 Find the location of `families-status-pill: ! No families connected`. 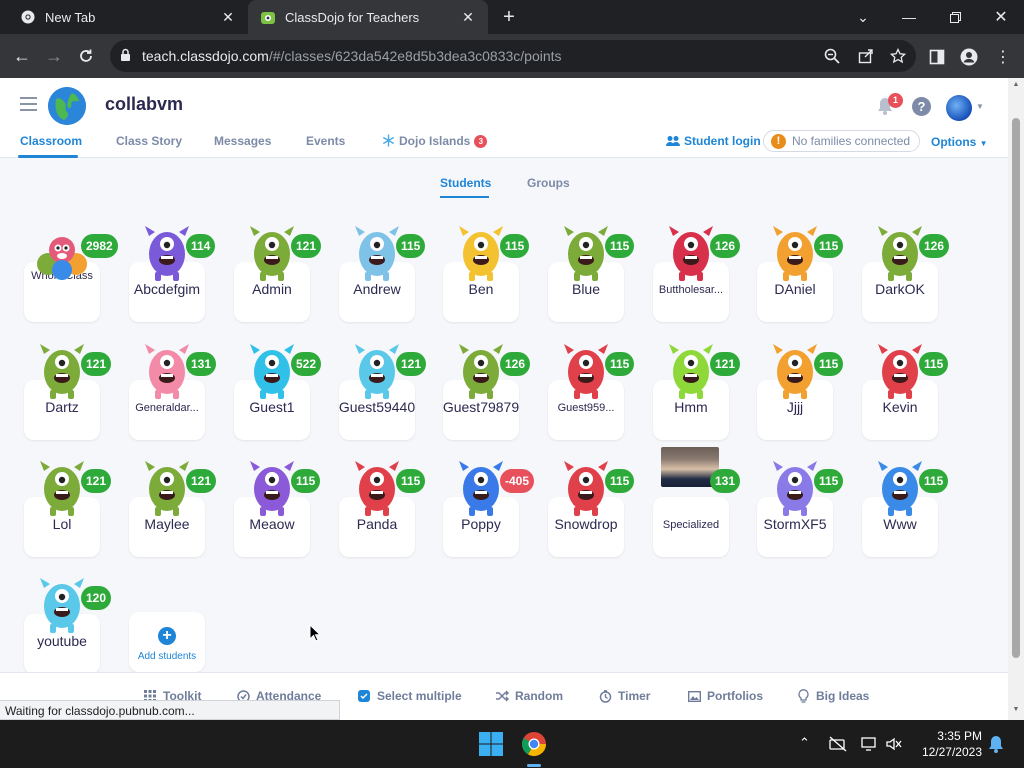

families-status-pill: ! No families connected is located at coordinates (841, 141).